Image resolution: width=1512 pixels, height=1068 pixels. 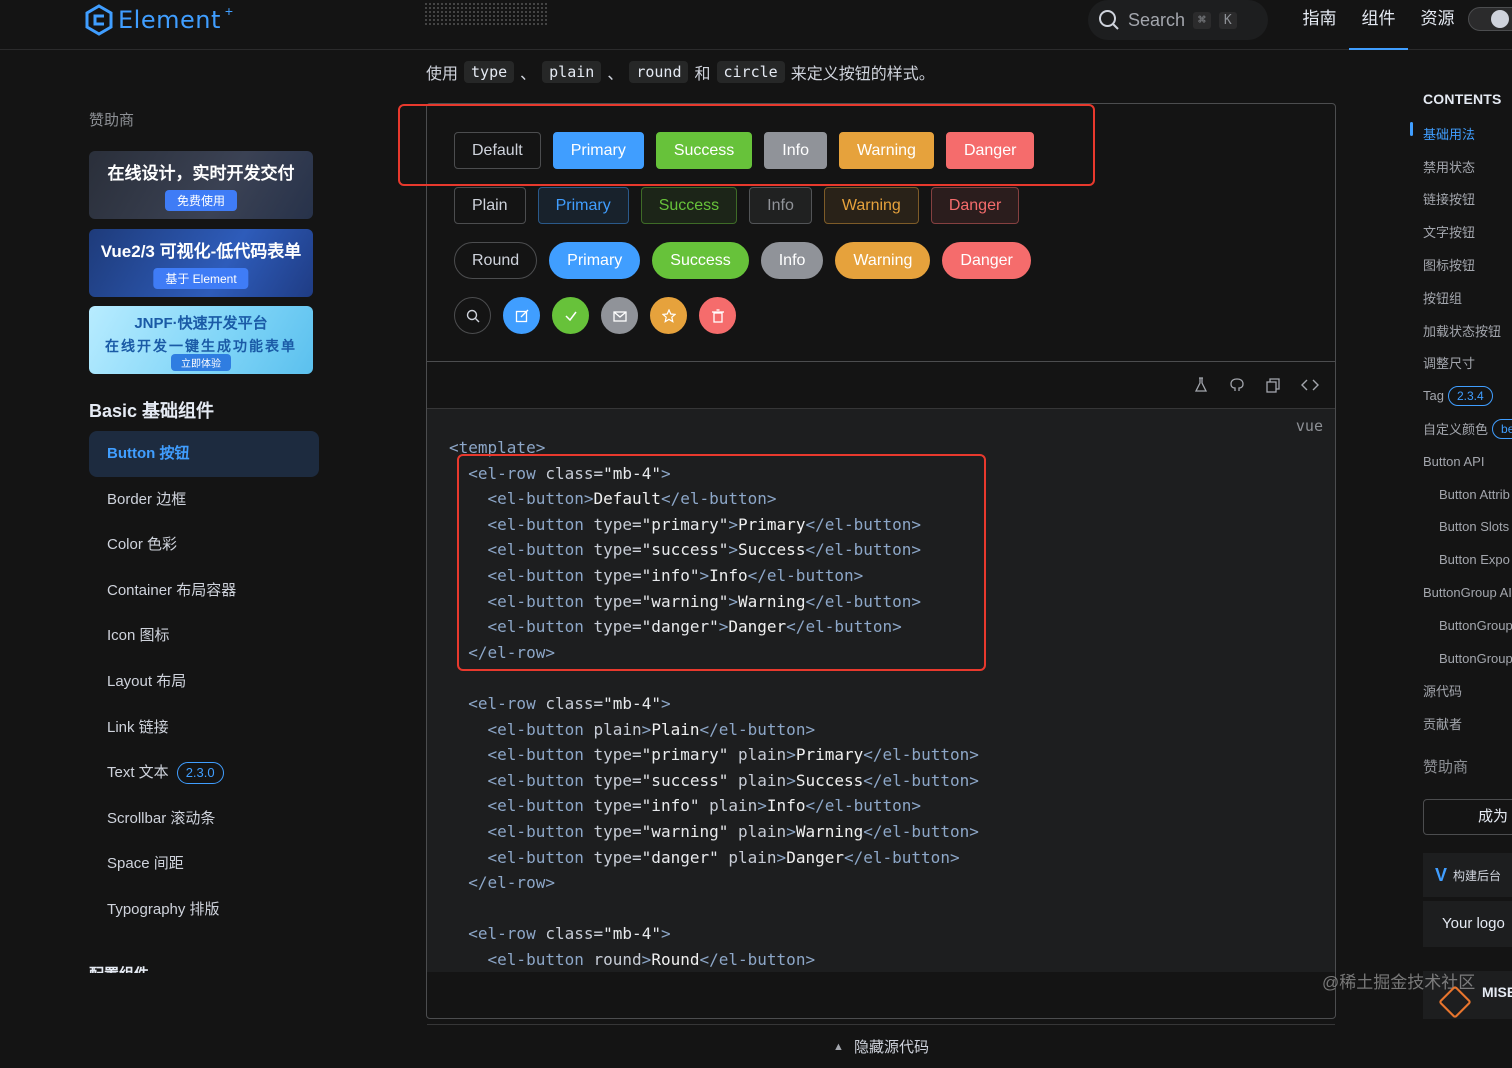 I want to click on demo-toolbar, so click(x=881, y=385).